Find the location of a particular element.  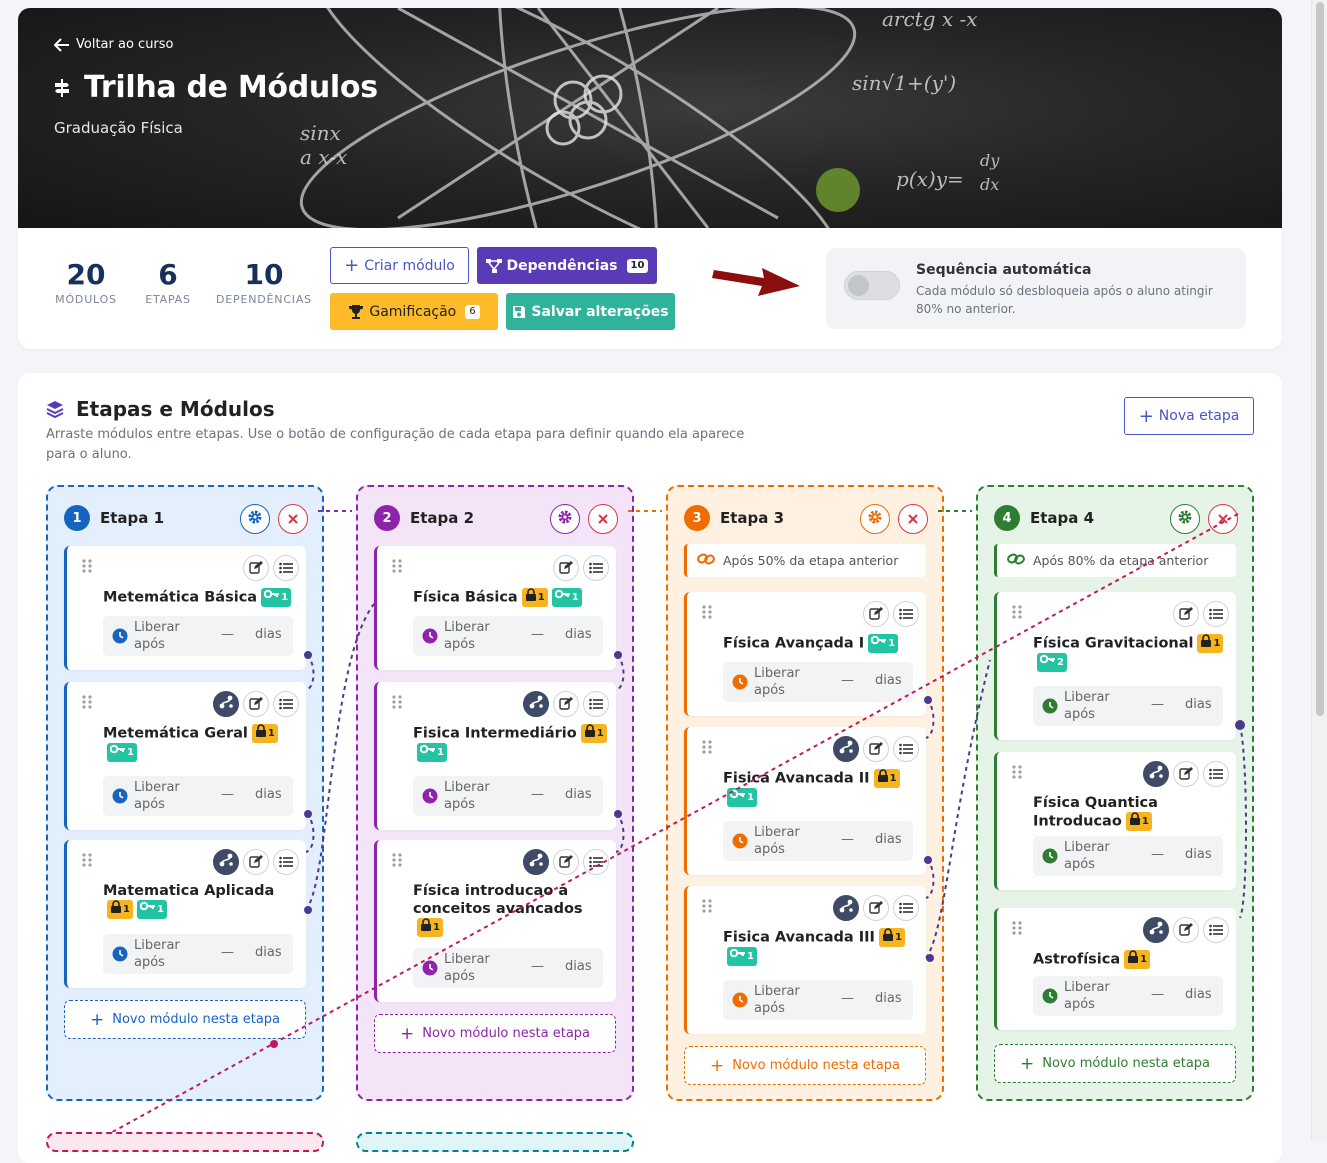

scrollbar-thumb is located at coordinates (1320, 359).